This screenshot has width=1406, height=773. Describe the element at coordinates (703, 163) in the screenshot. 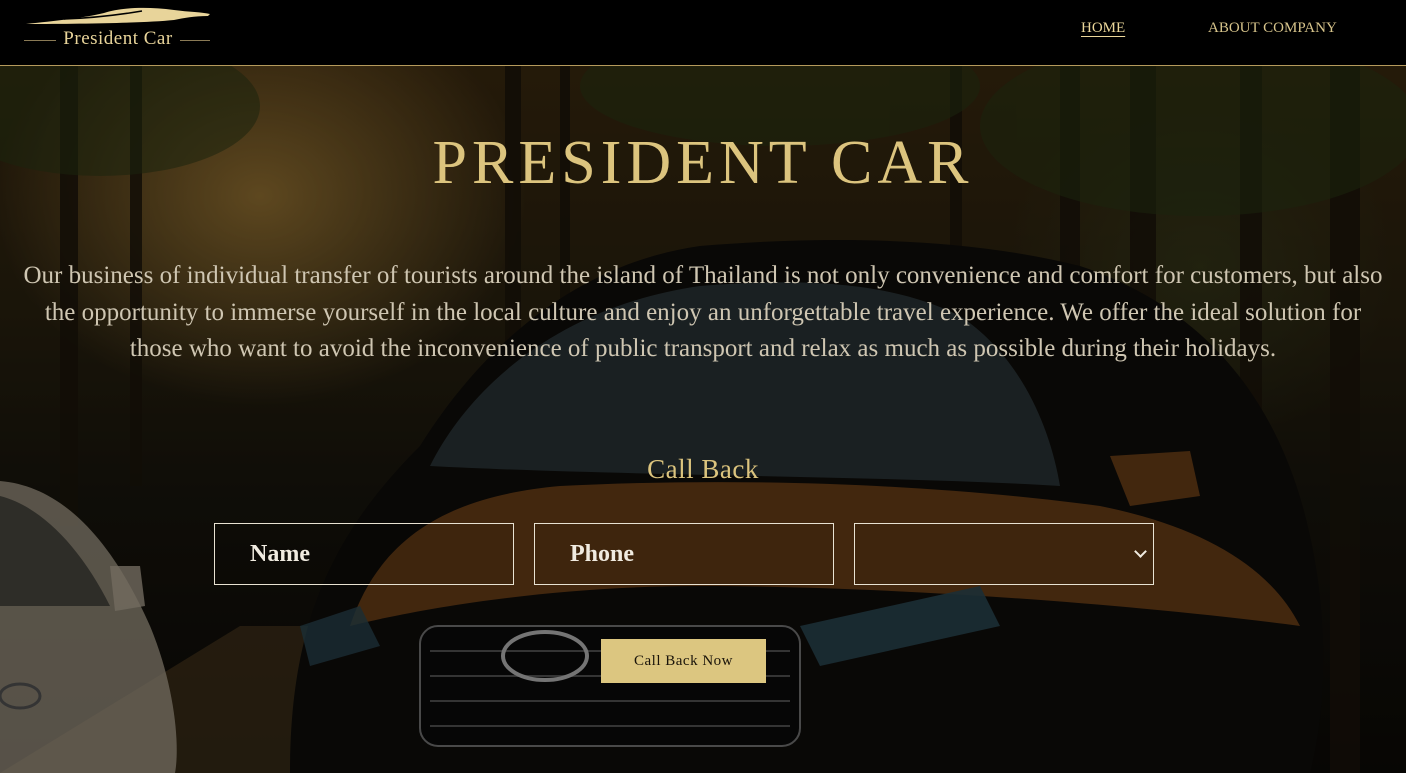

I see `hero-title: PRESIDENT CAR` at that location.